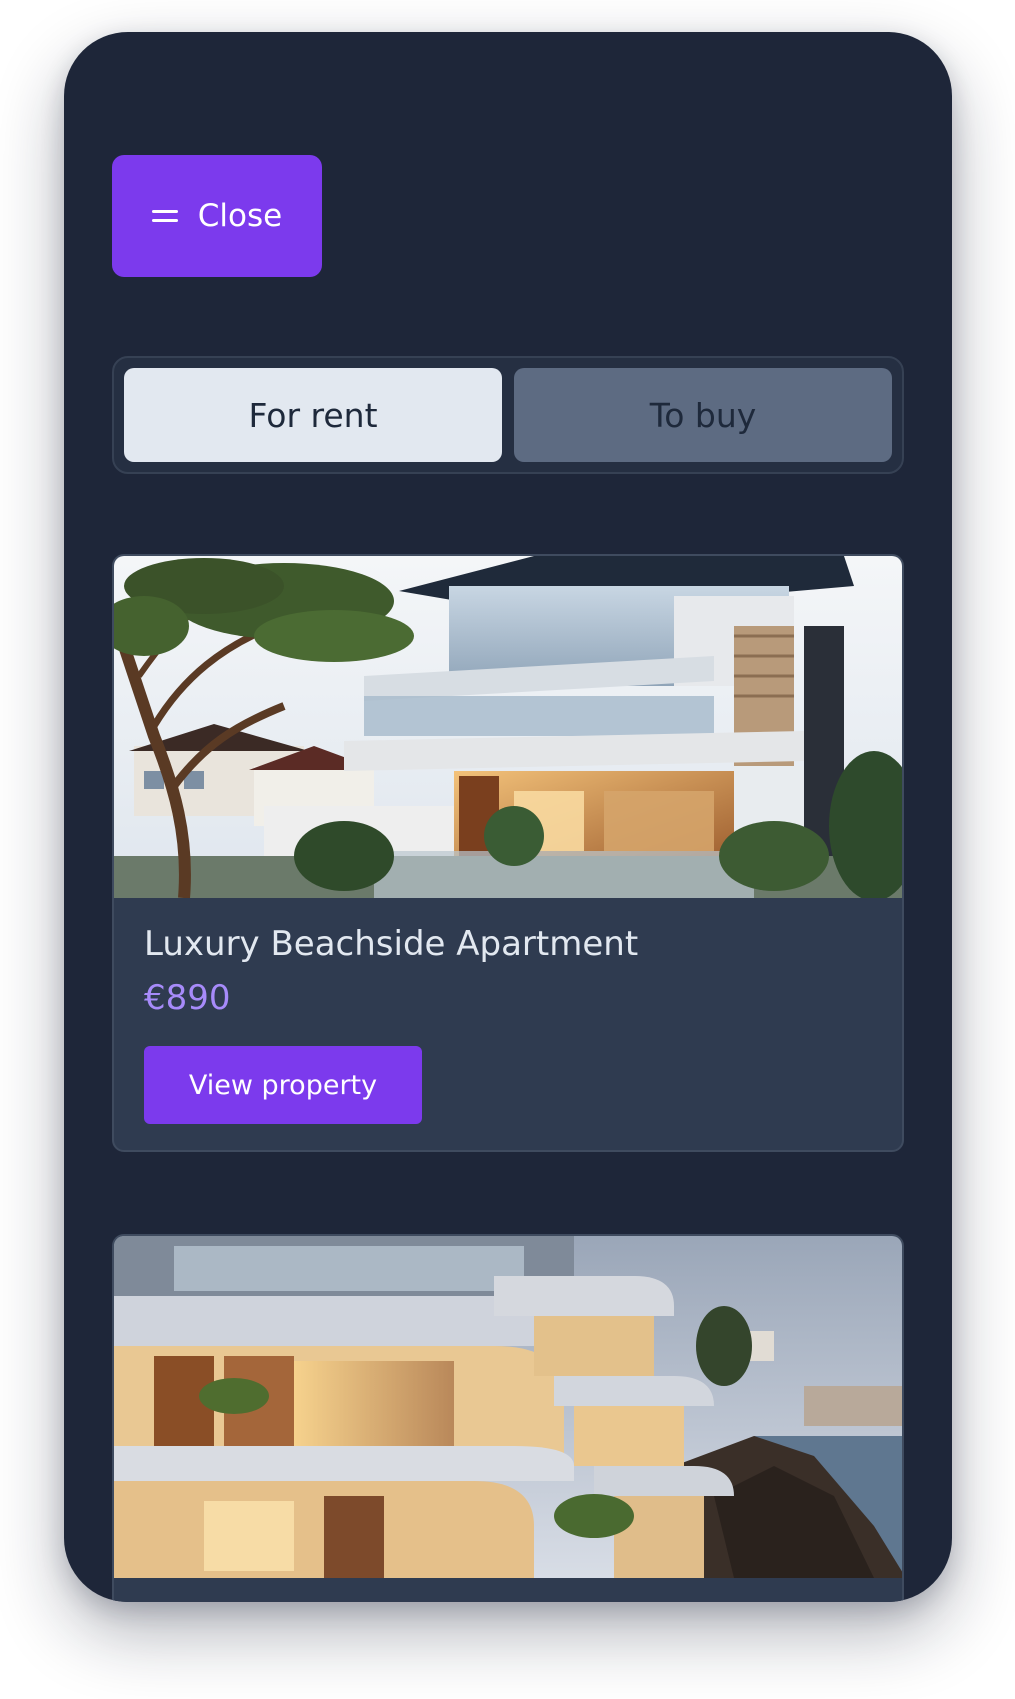  What do you see at coordinates (391, 944) in the screenshot?
I see `property-title: Luxury Beachside Apartment` at bounding box center [391, 944].